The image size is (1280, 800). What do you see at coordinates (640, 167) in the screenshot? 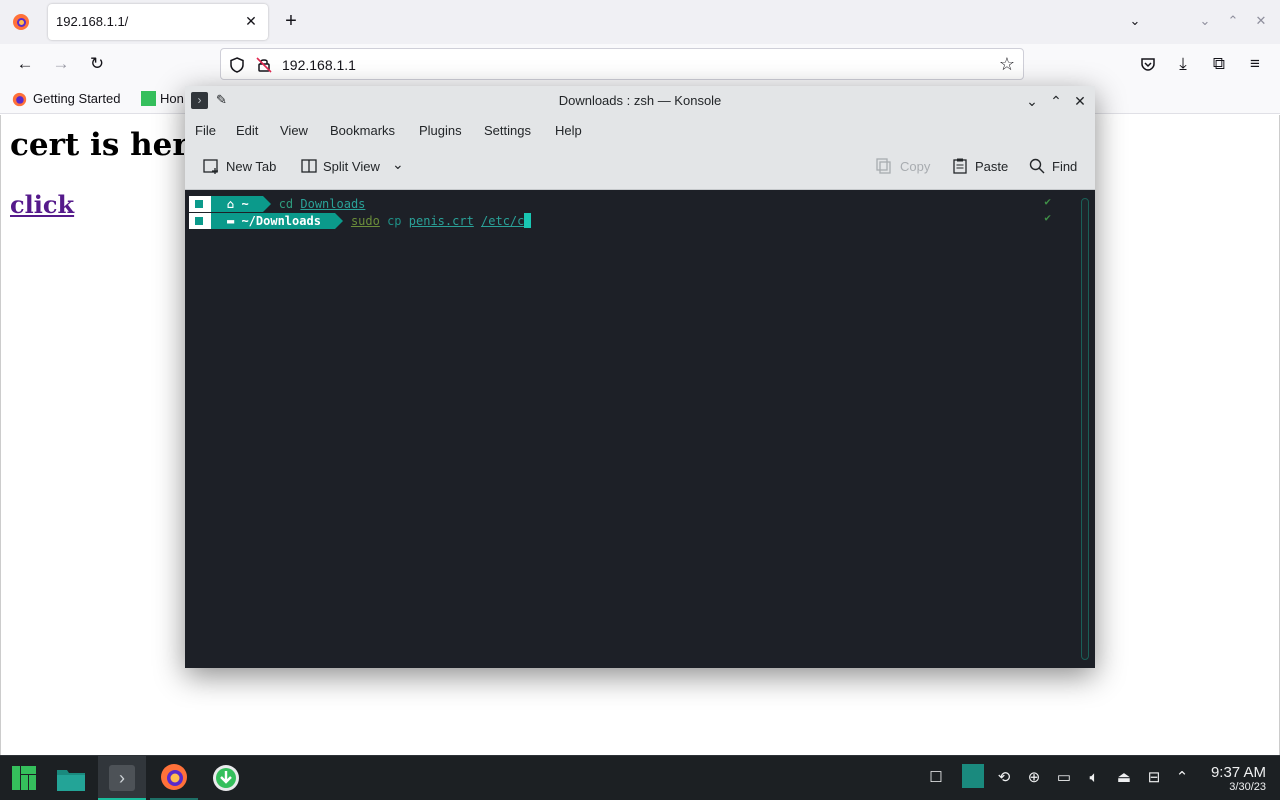
I see `konsole-toolbar: New Tab Split View ⌄ Copy Paste Find` at bounding box center [640, 167].